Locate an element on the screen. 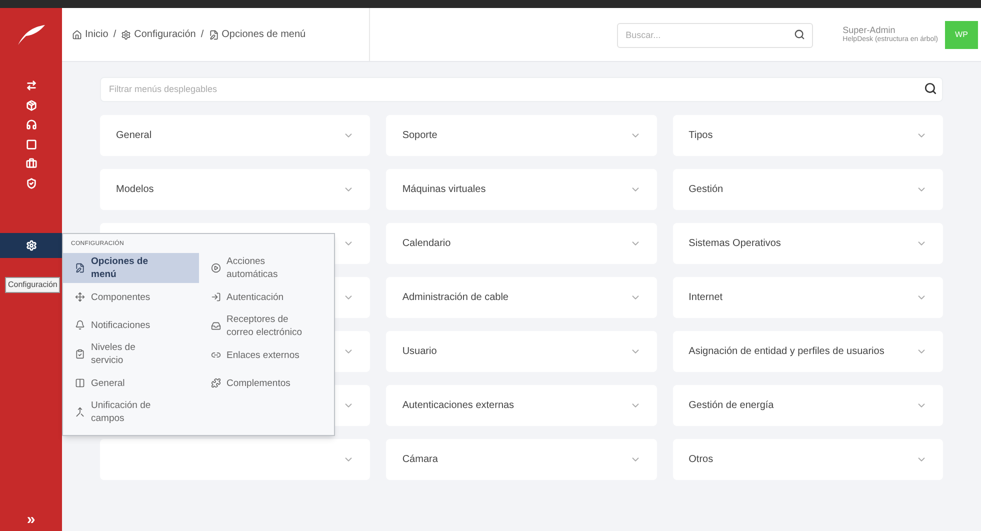 The image size is (981, 531). dropdown-card: Gestión is located at coordinates (807, 189).